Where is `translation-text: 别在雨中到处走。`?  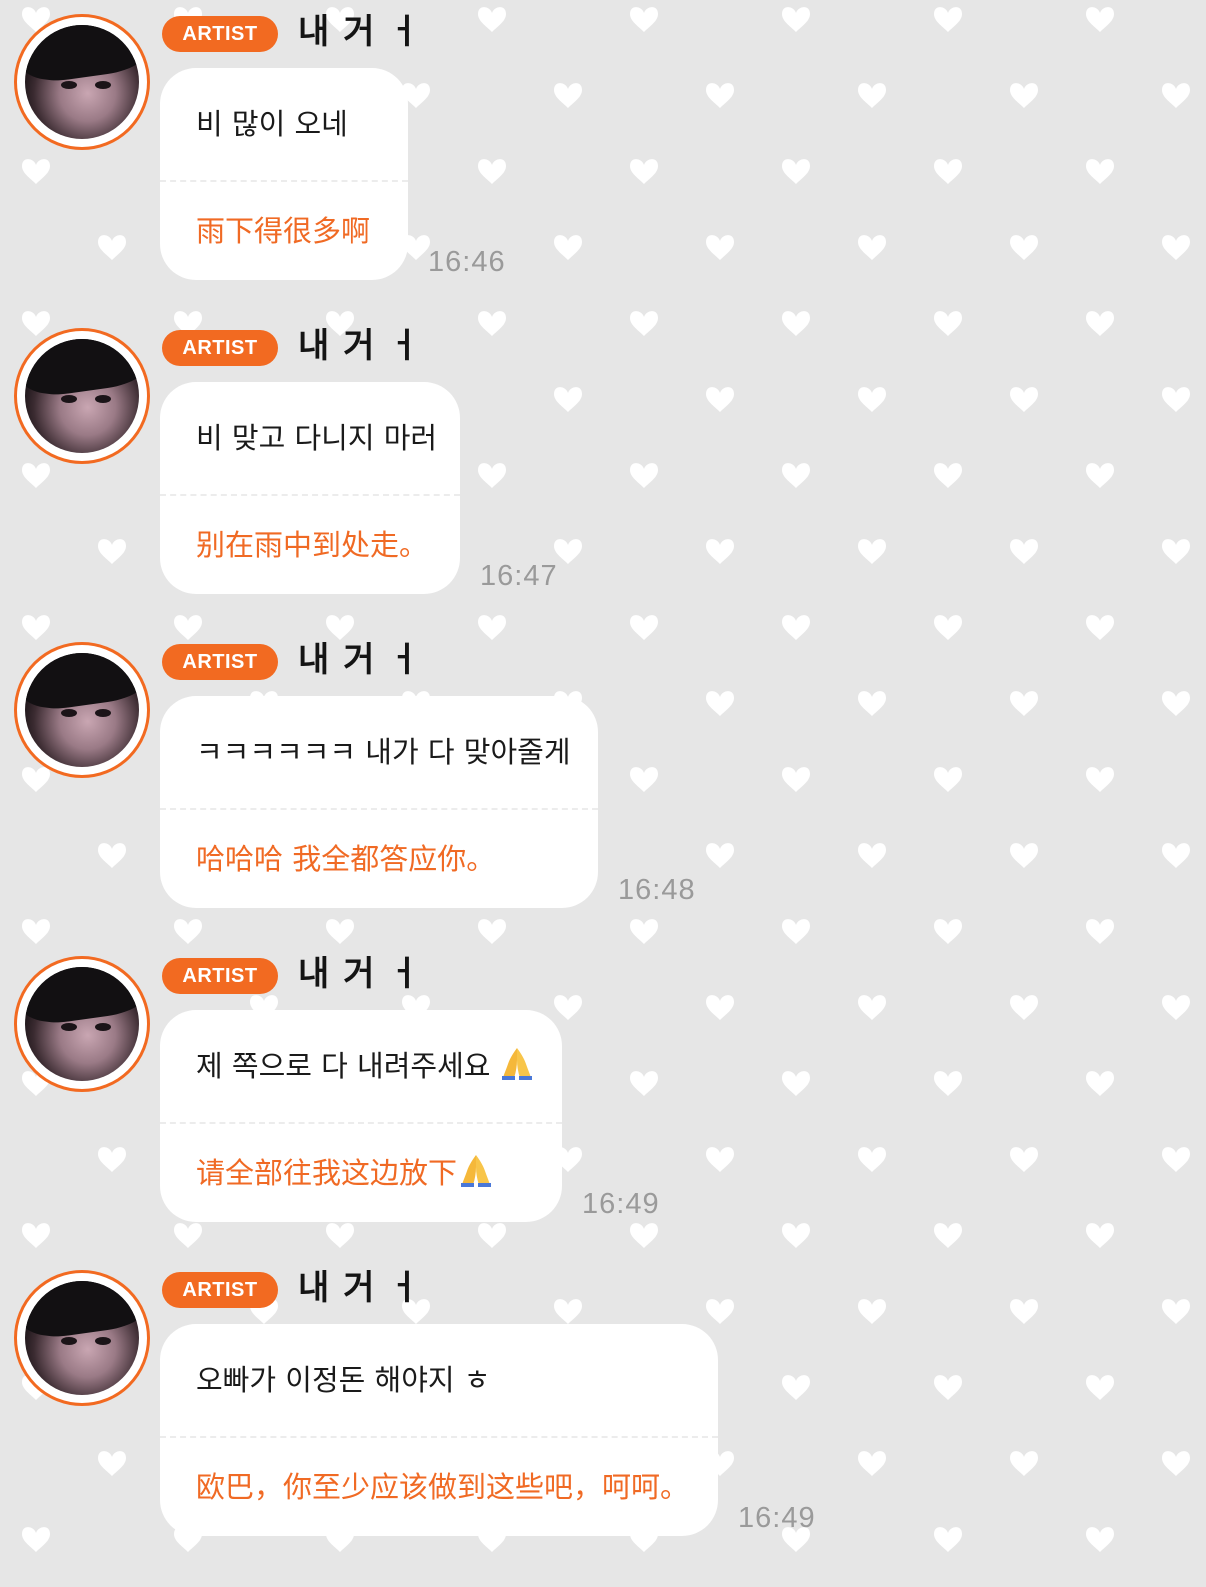 translation-text: 别在雨中到处走。 is located at coordinates (312, 545).